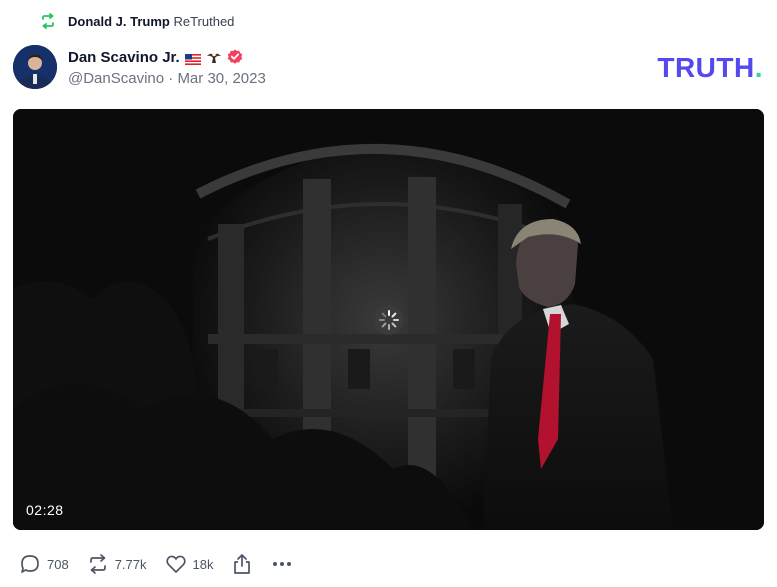  What do you see at coordinates (44, 564) in the screenshot?
I see `reply-button: 708` at bounding box center [44, 564].